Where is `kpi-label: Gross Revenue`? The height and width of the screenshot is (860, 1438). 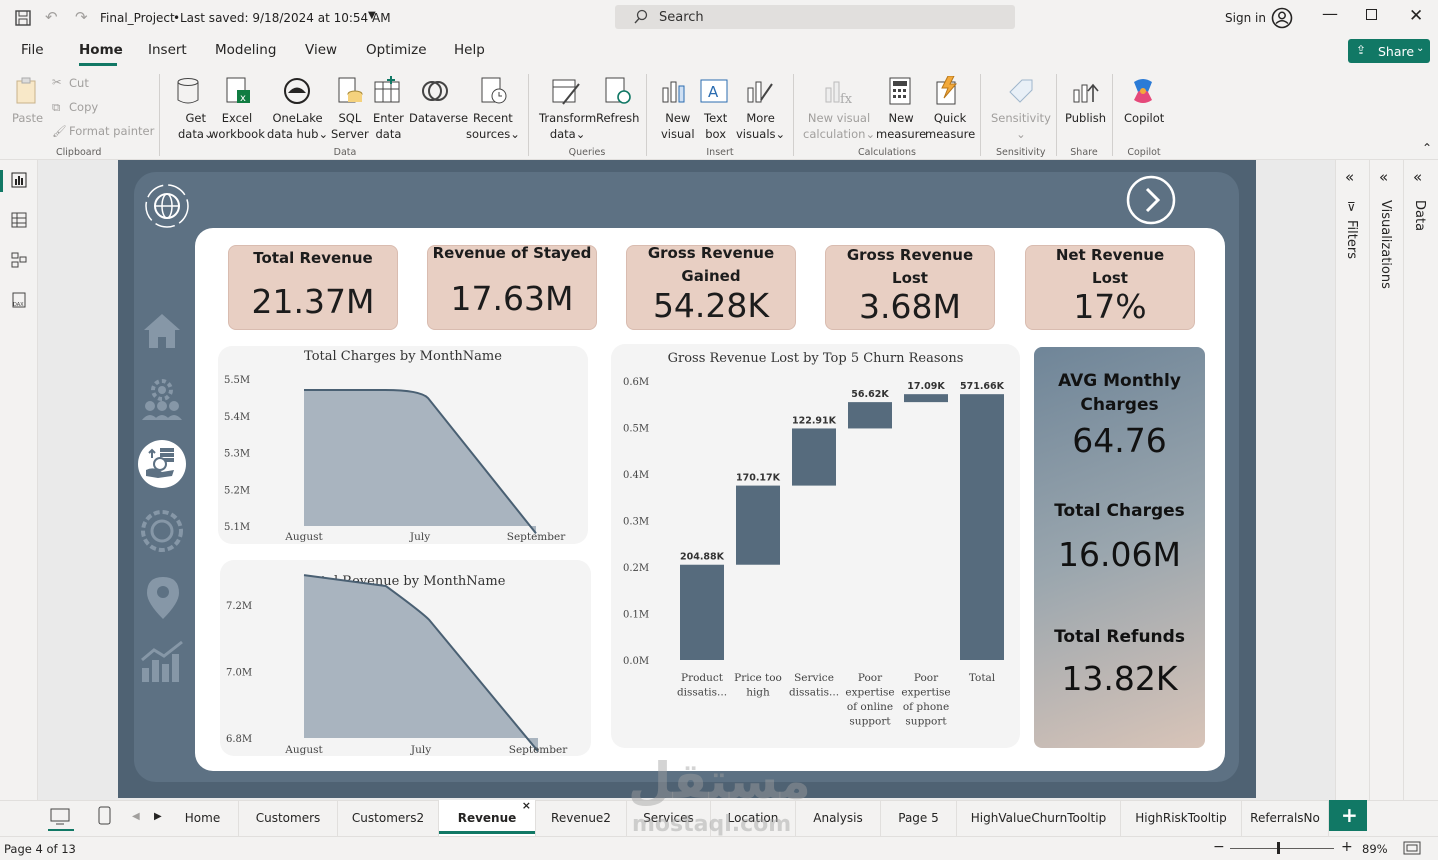
kpi-label: Gross Revenue is located at coordinates (711, 253).